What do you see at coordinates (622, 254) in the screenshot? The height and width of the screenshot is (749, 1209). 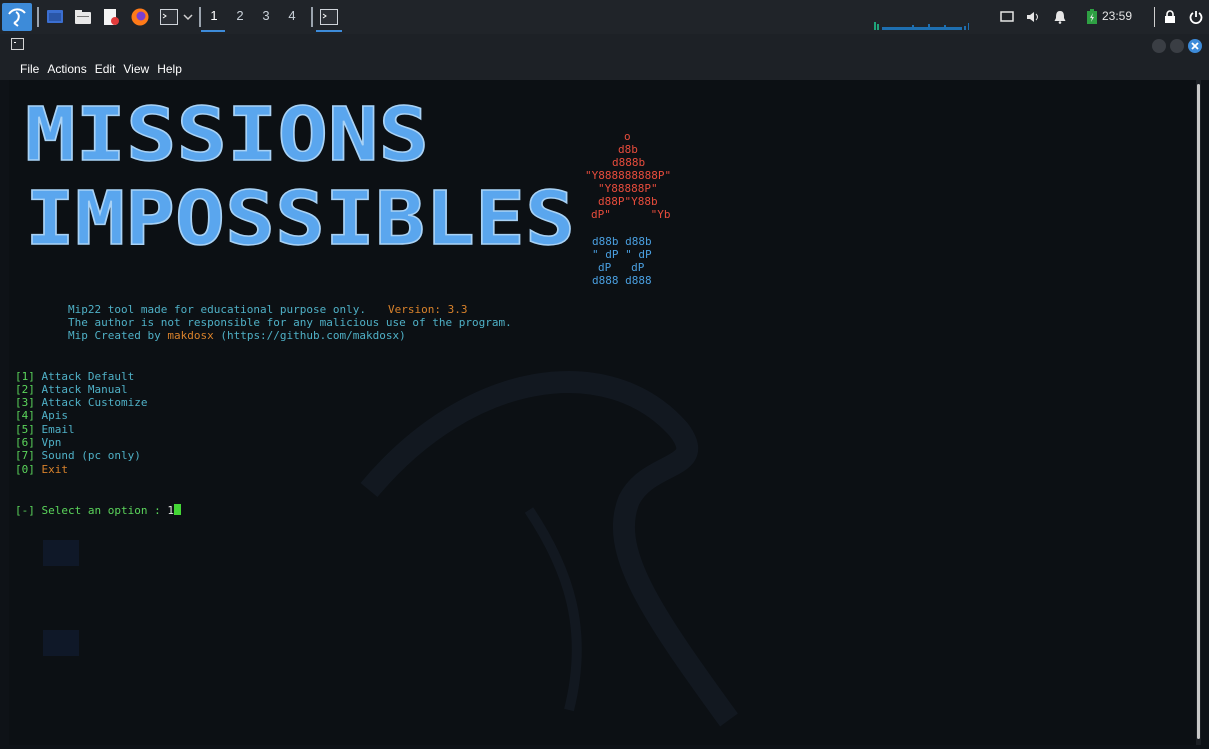 I see `ascii-art-blue-line: " dP " dP` at bounding box center [622, 254].